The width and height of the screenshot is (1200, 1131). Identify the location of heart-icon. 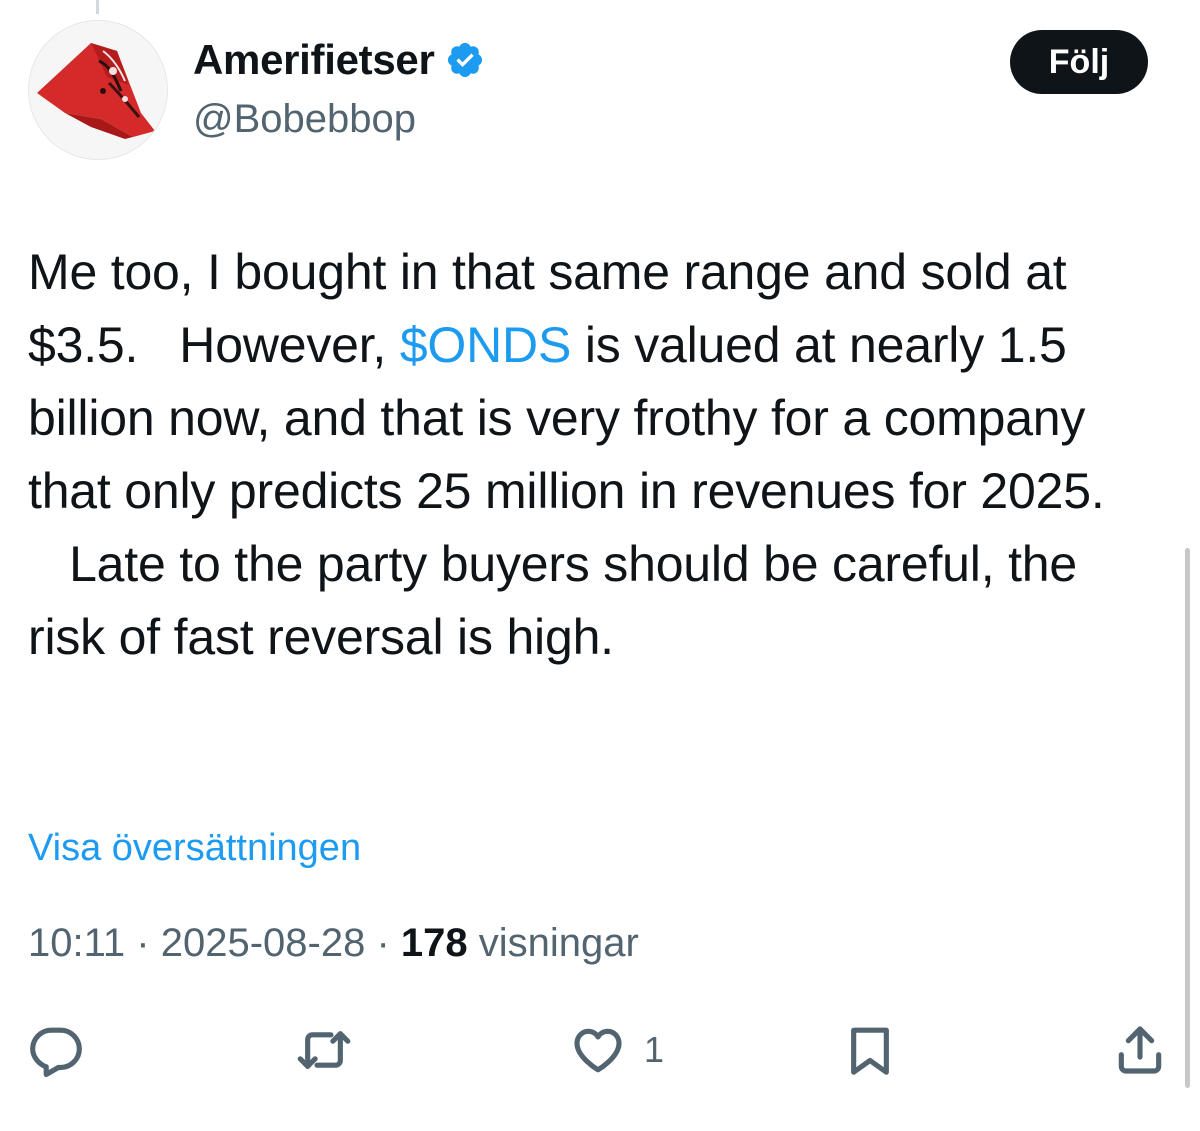
(598, 1050).